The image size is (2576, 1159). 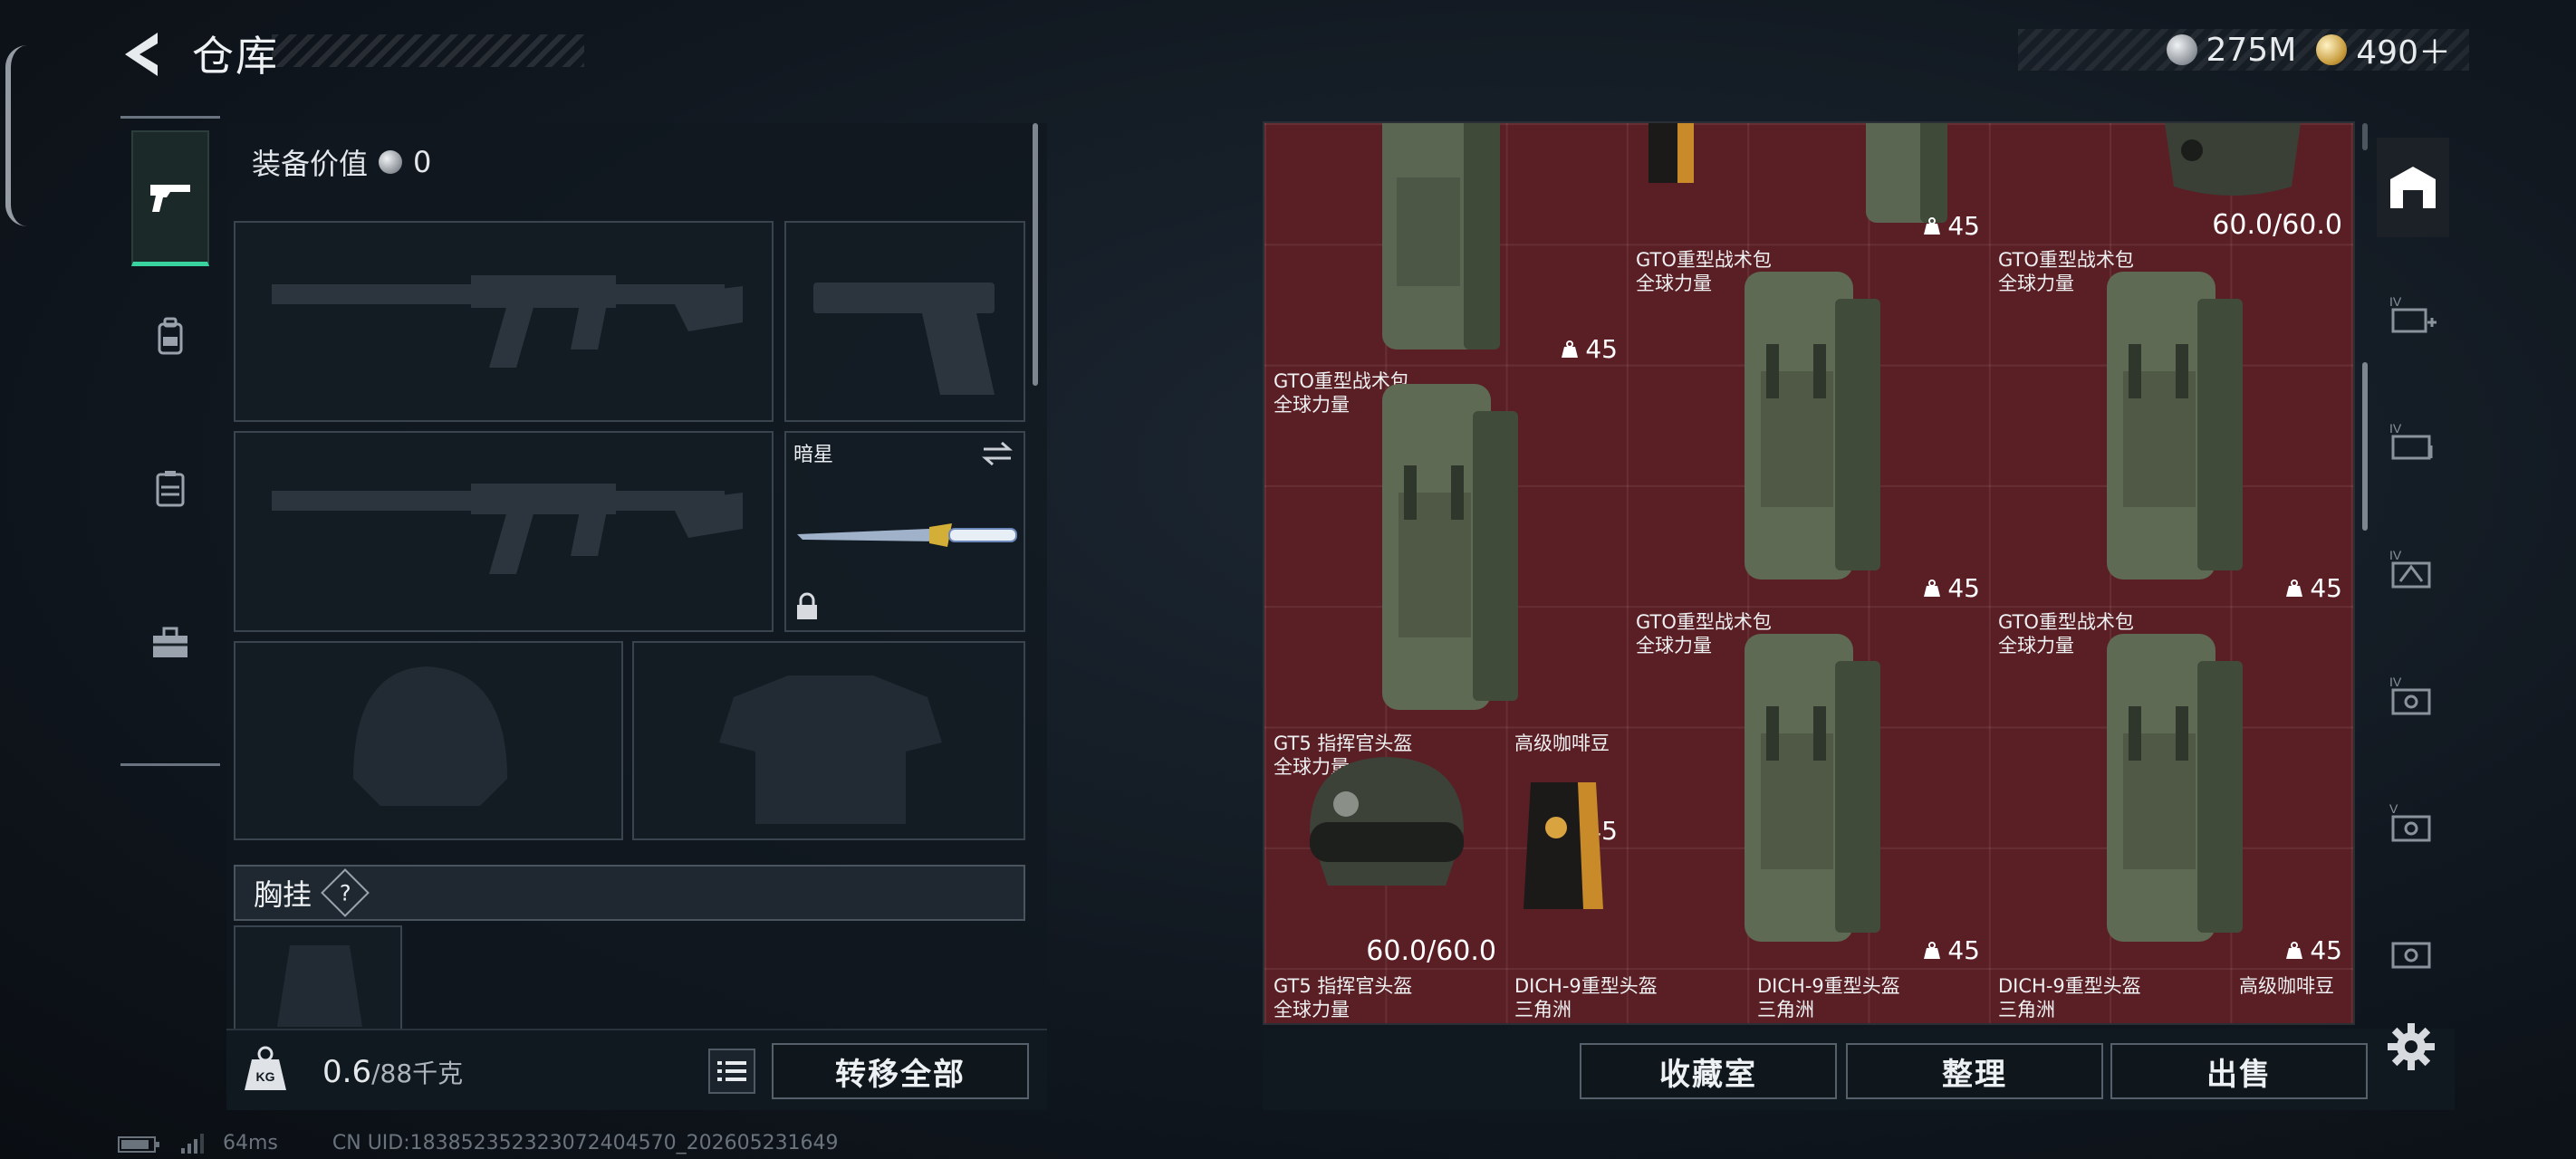 What do you see at coordinates (507, 529) in the screenshot?
I see `rifle-silhouette-icon` at bounding box center [507, 529].